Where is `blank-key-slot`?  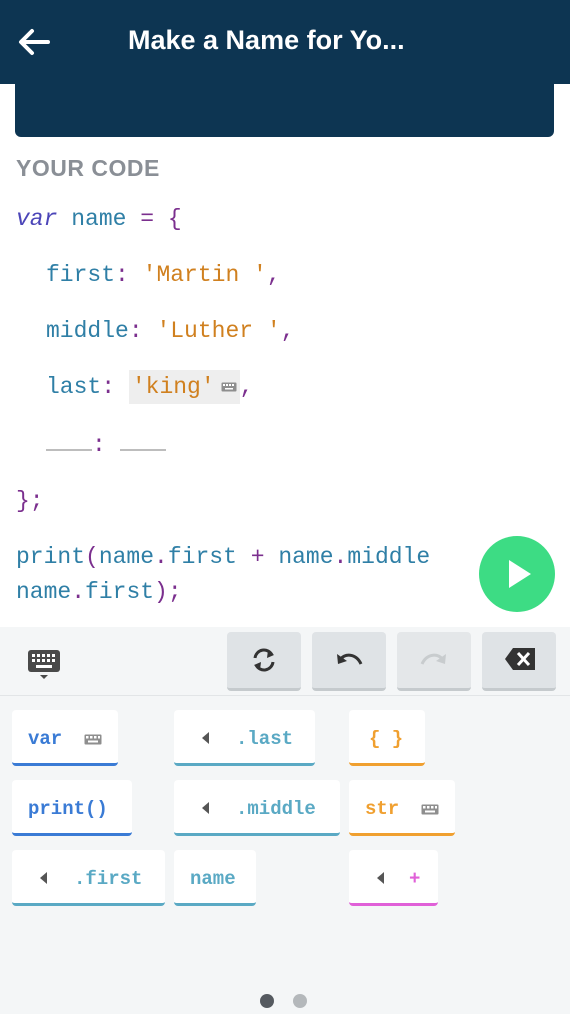 blank-key-slot is located at coordinates (69, 444).